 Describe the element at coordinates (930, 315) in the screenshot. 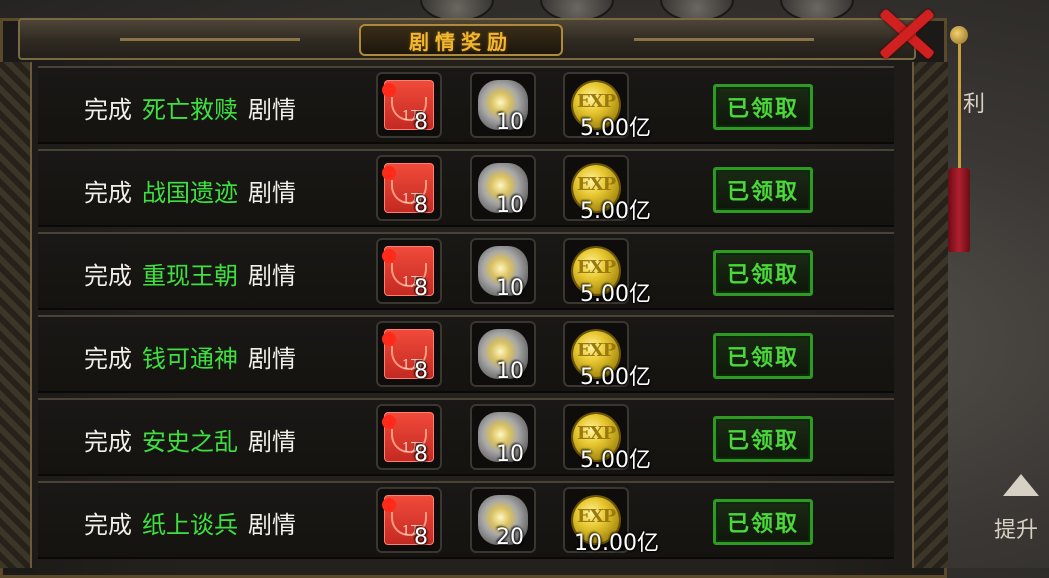

I see `panel-right-border` at that location.